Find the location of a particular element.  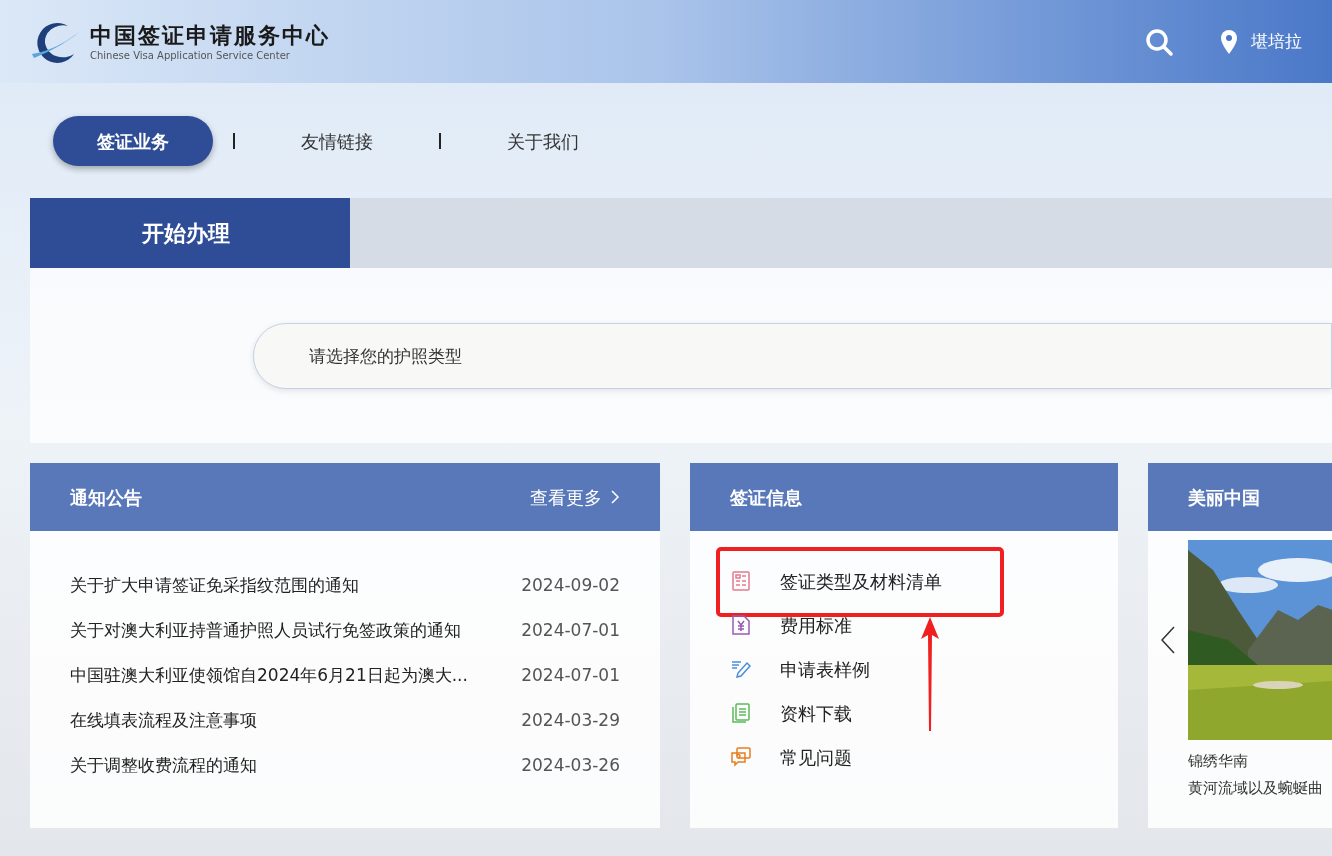

card-title: 签证信息 is located at coordinates (766, 497).